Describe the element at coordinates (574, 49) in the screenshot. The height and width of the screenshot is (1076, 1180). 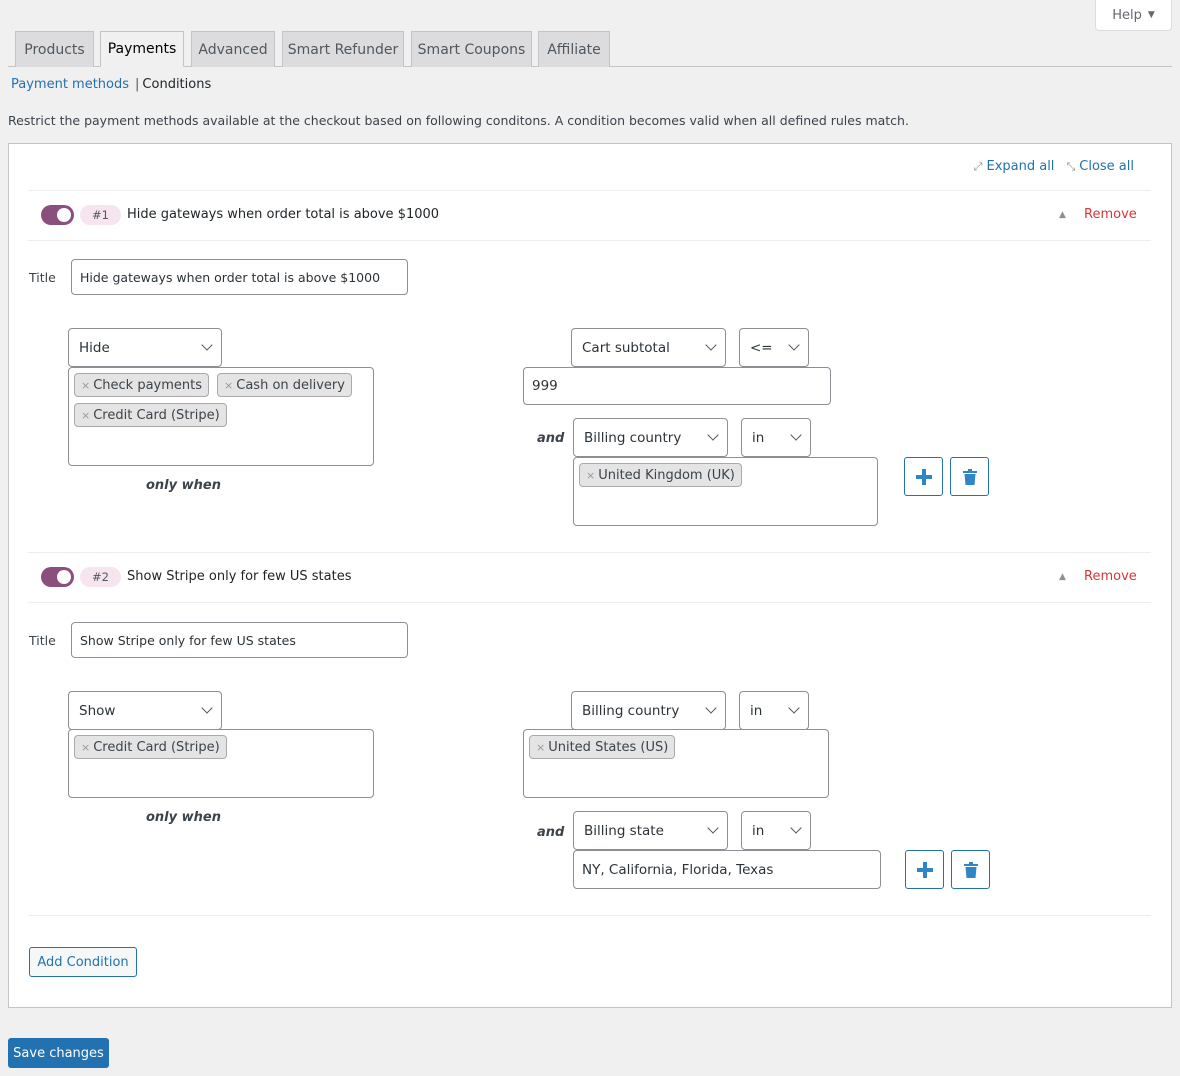
I see `tab-affiliate: Affiliate` at that location.